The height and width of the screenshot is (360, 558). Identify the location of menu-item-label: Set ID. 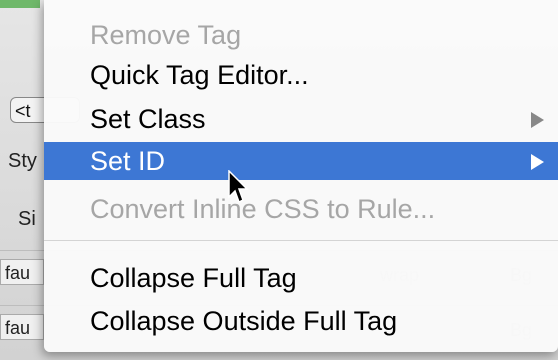
(128, 161).